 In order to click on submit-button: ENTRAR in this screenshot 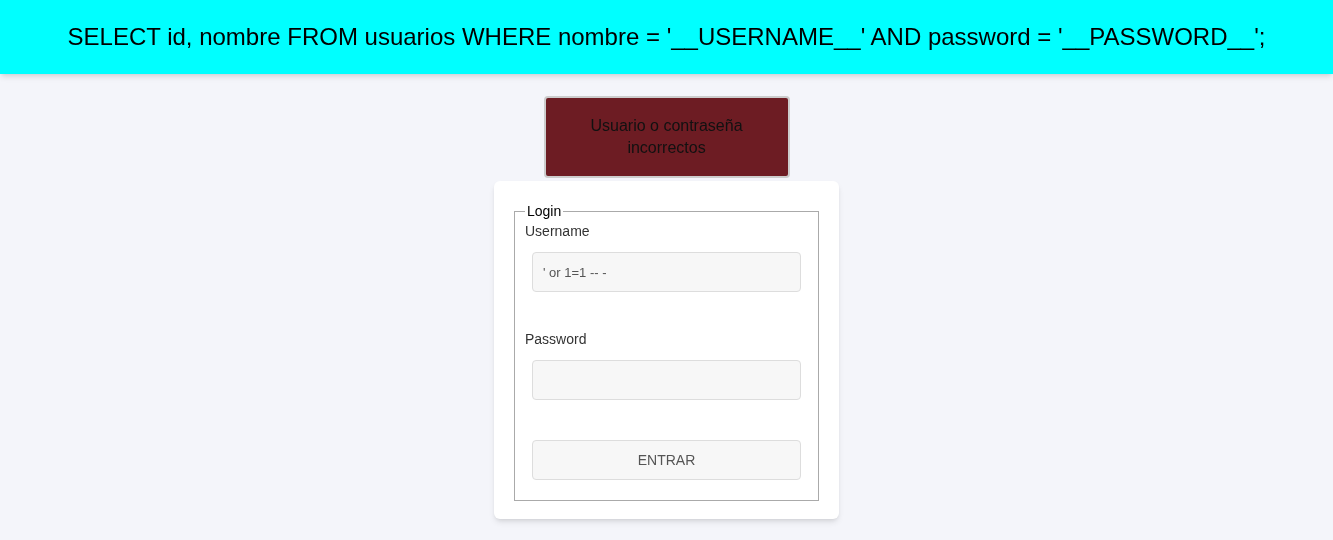, I will do `click(666, 460)`.